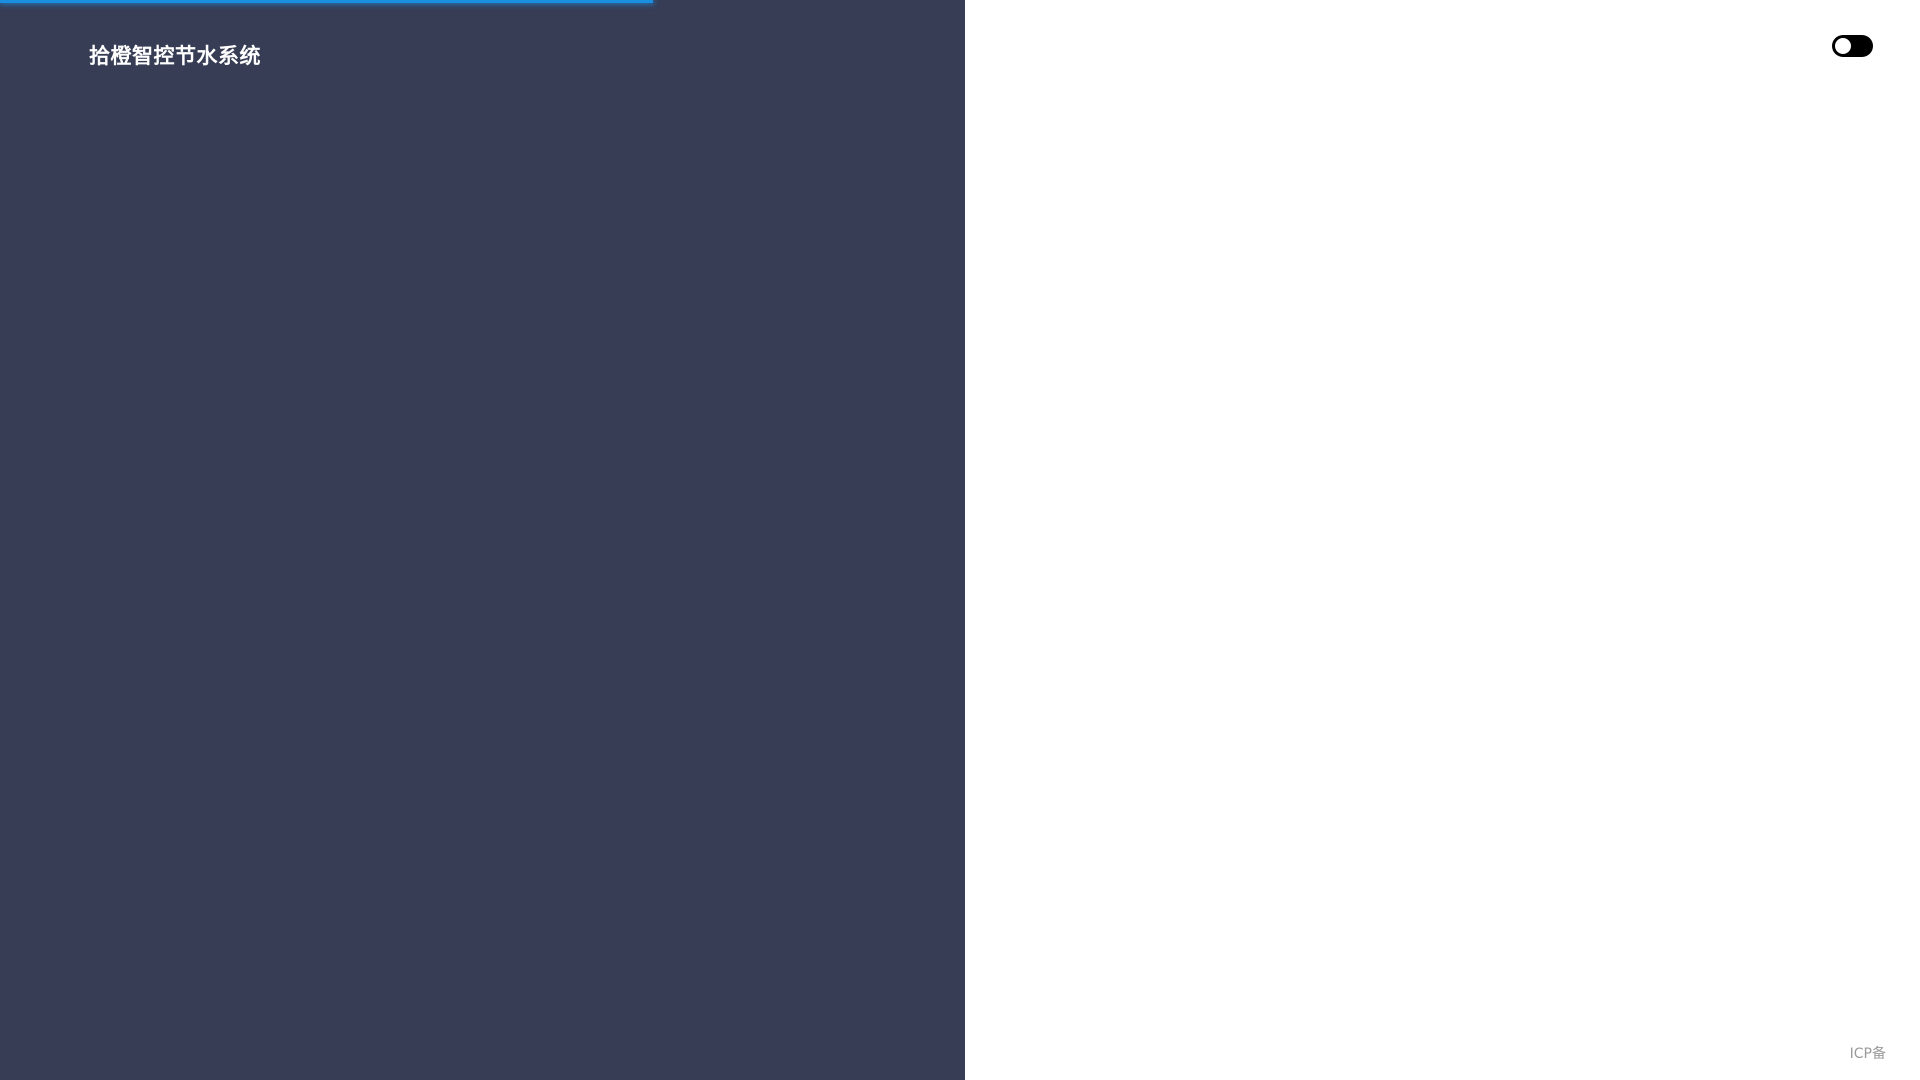 This screenshot has width=1920, height=1080. I want to click on app-title: 拾橙智控节水系统, so click(175, 56).